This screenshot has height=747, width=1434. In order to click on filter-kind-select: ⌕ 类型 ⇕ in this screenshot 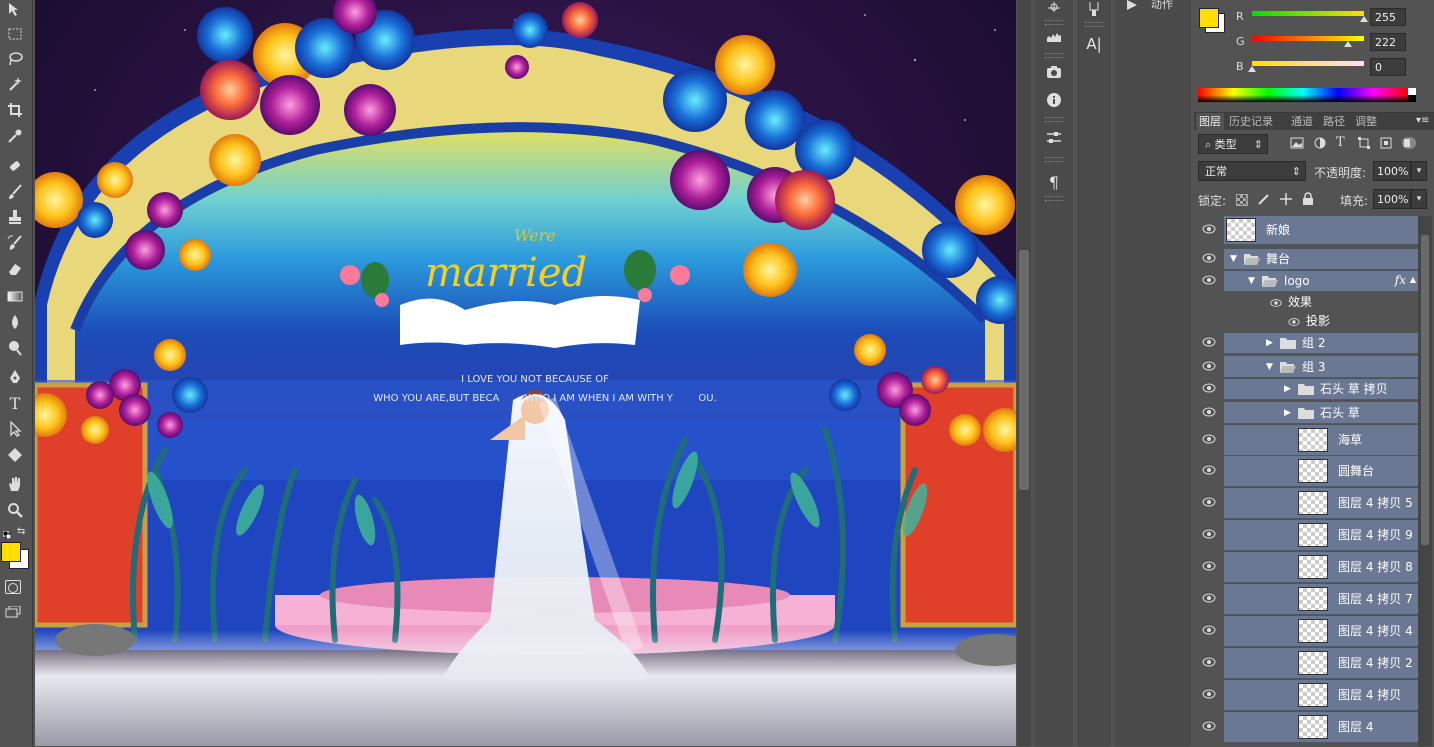, I will do `click(1233, 144)`.